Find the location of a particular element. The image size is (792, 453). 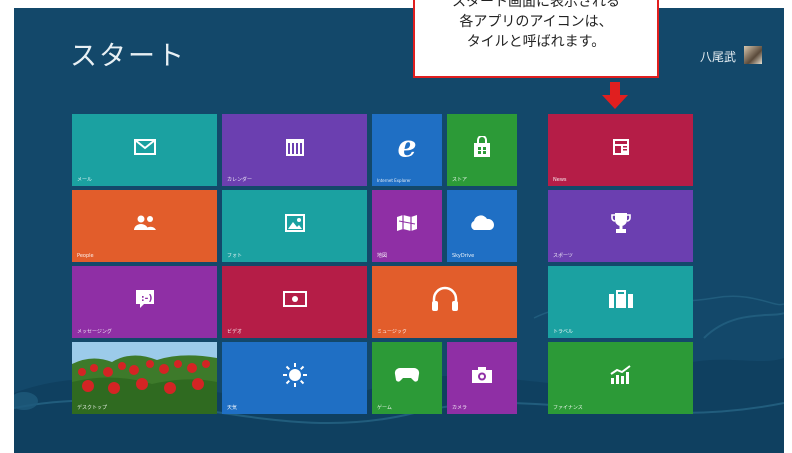

tile-label: ミュージック is located at coordinates (392, 332).